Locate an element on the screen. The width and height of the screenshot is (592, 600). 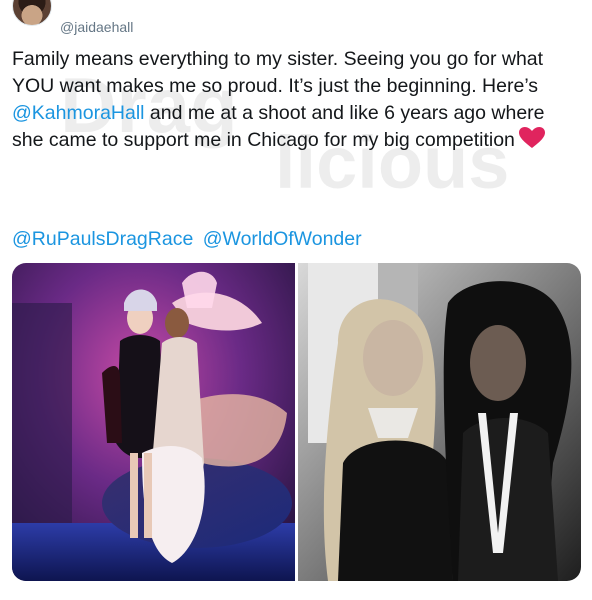
tag-mentions: @RuPaulsDragRace @WorldOfWonder is located at coordinates (189, 239).